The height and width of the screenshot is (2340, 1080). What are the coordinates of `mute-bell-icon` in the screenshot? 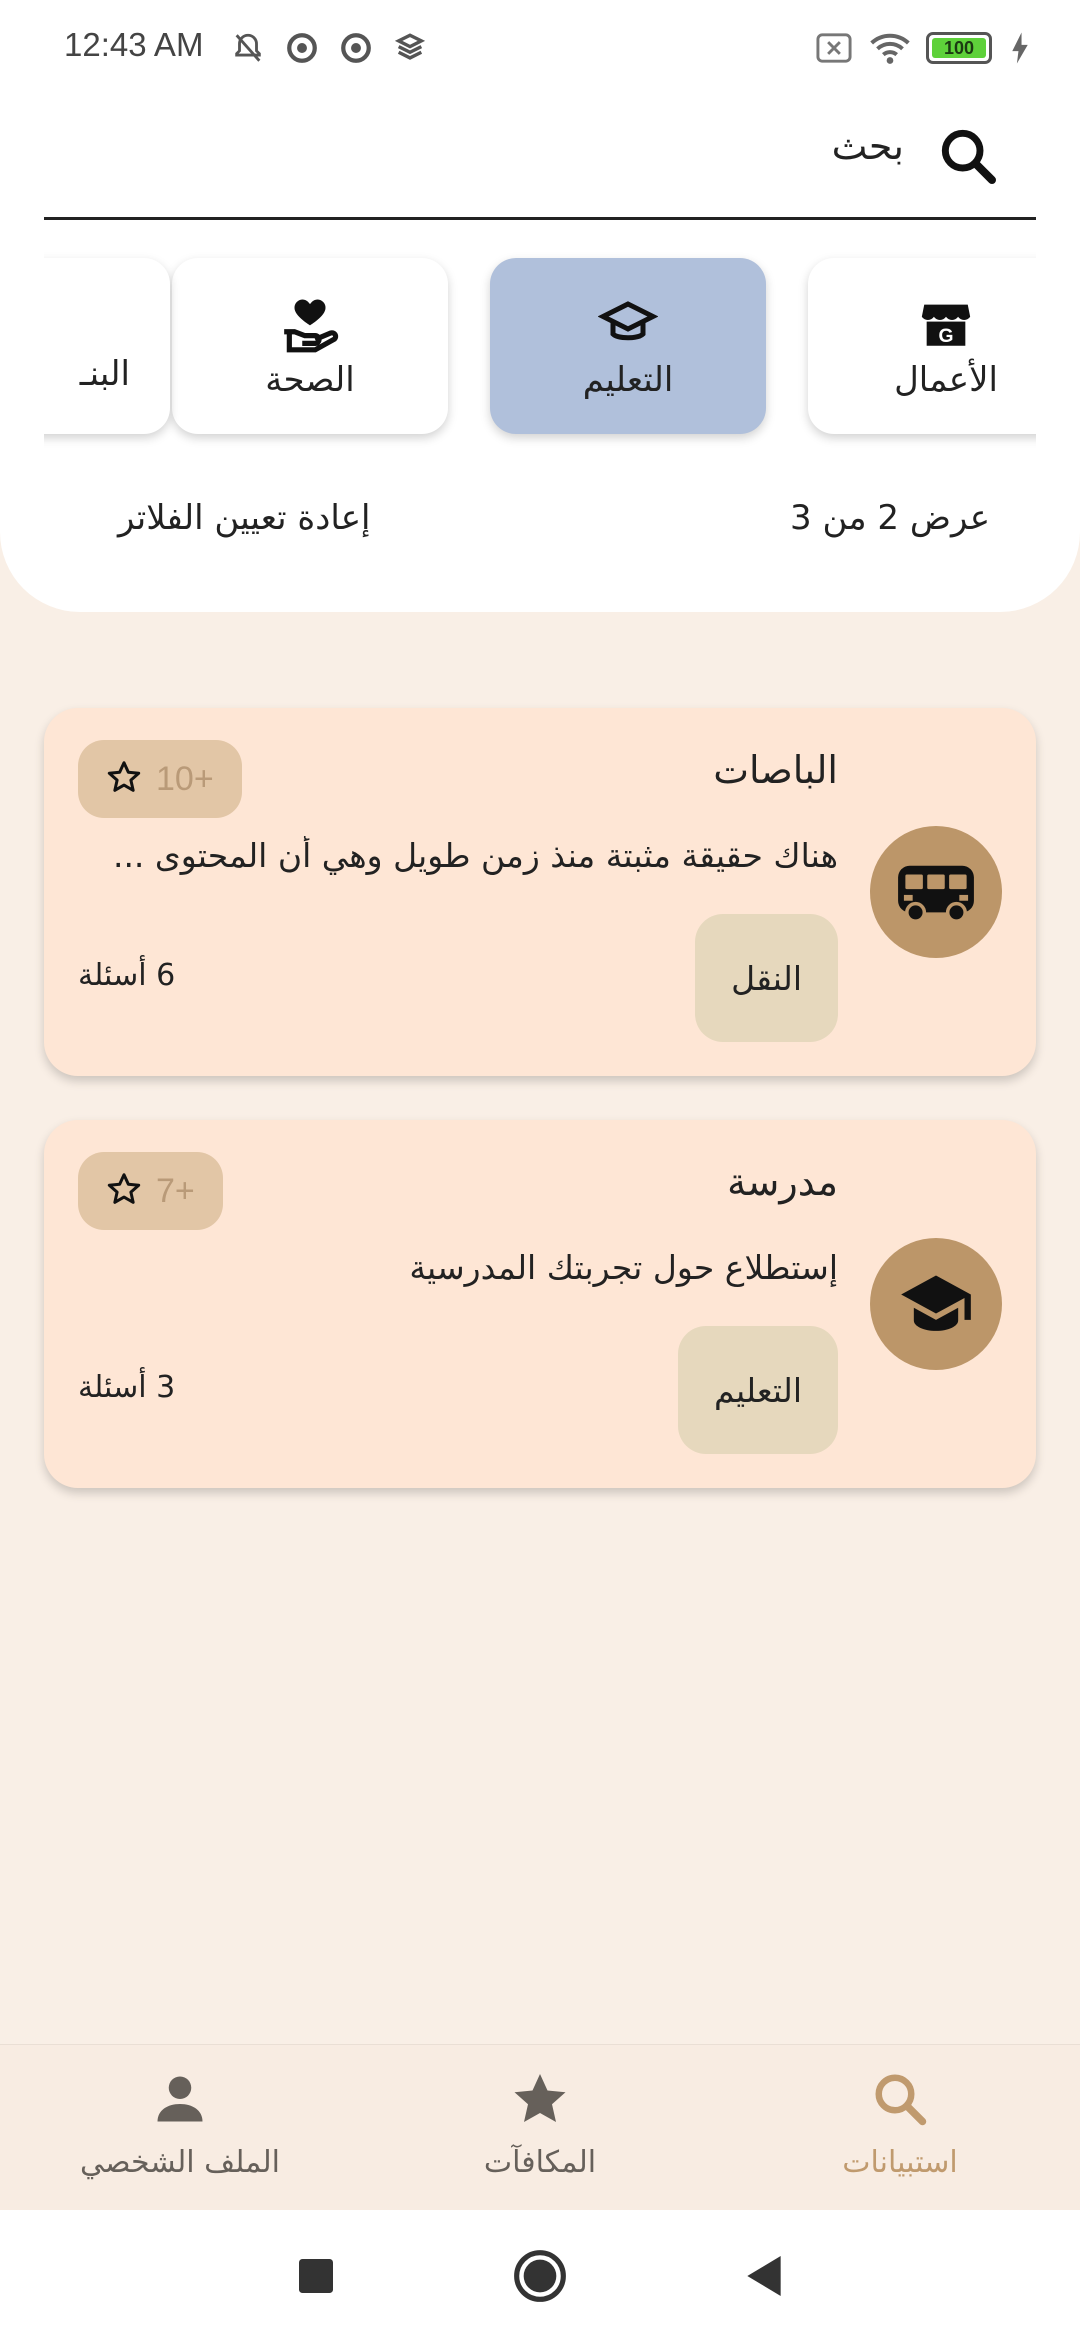 It's located at (248, 48).